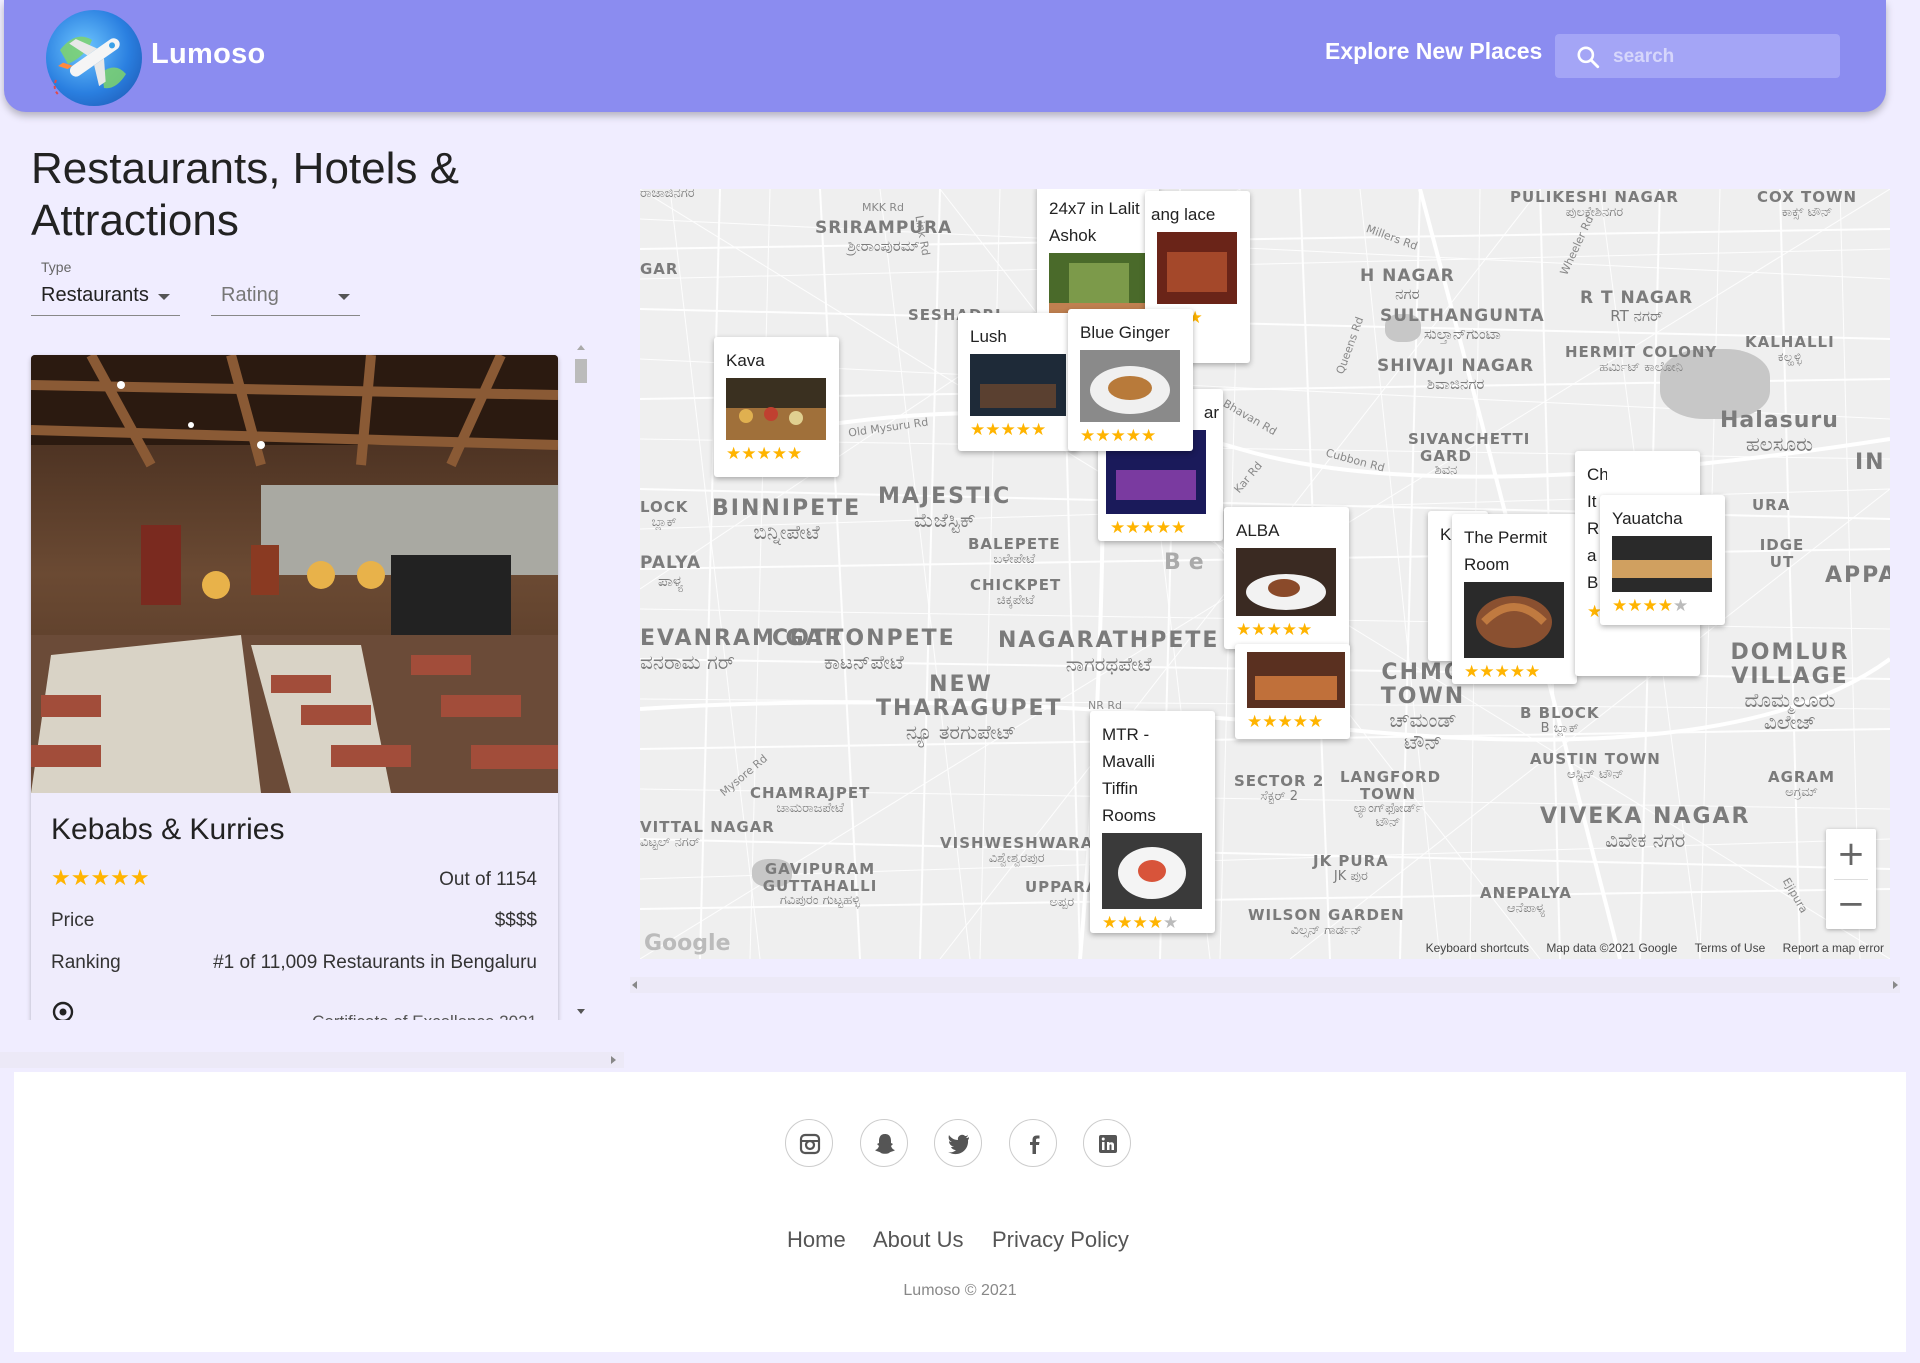  Describe the element at coordinates (245, 194) in the screenshot. I see `page-title: Restaurants, Hotels & Attractions` at that location.